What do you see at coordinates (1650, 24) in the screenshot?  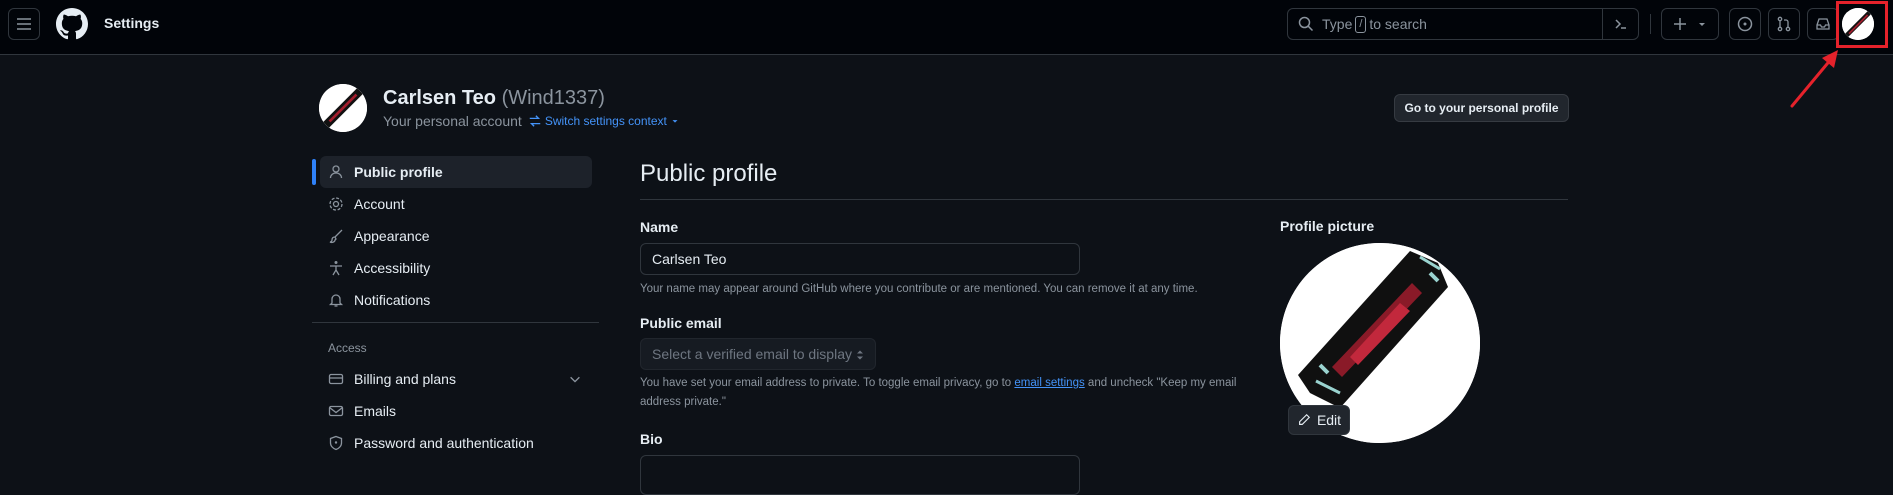 I see `header-divider` at bounding box center [1650, 24].